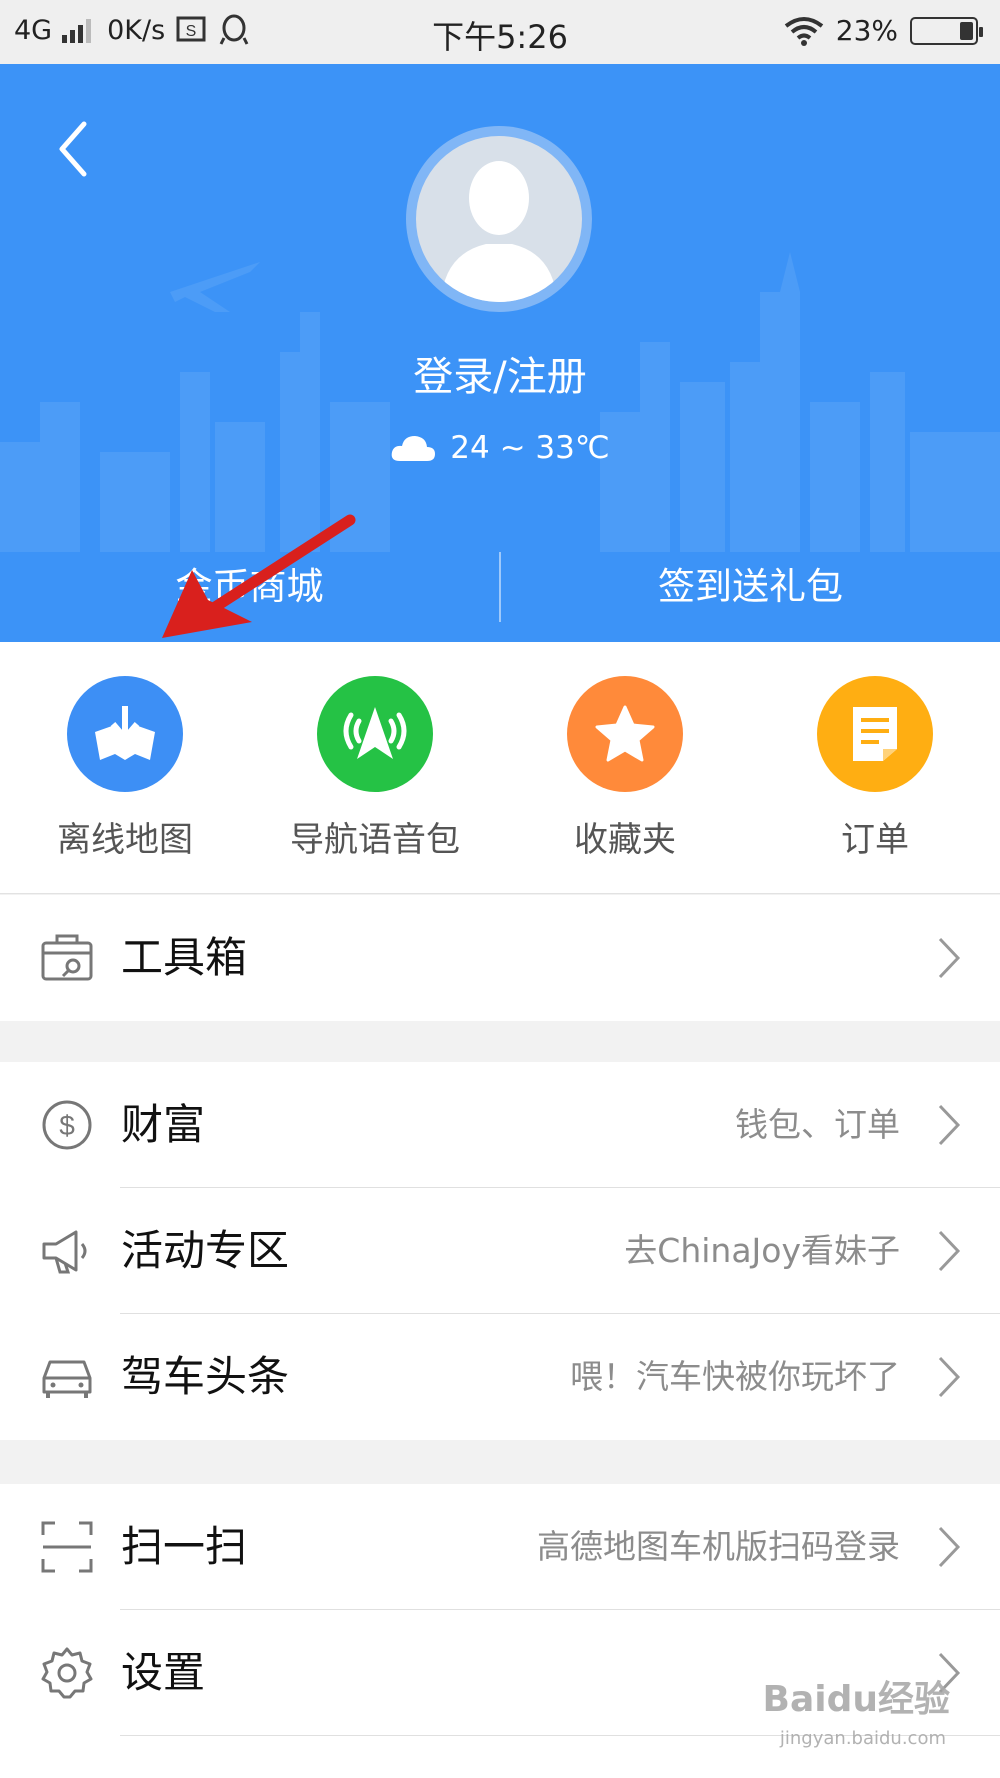 This screenshot has height=1778, width=1000. Describe the element at coordinates (762, 1250) in the screenshot. I see `events-subtitle: 去ChinaJoy看妹子` at that location.